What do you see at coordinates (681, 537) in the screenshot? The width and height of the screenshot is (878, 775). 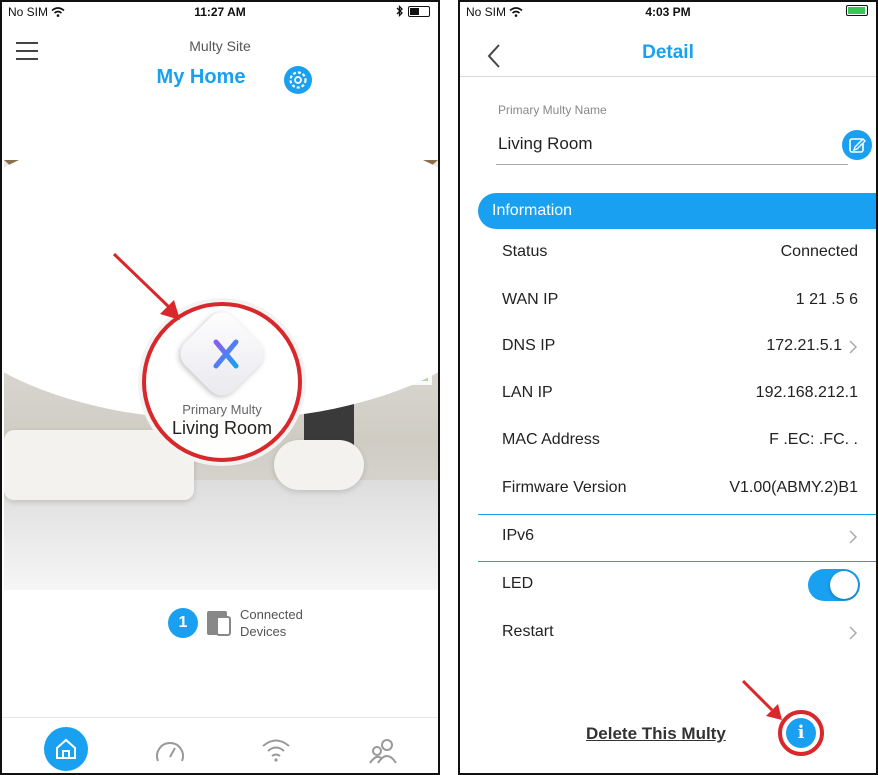 I see `ipv6-row: IPv6` at bounding box center [681, 537].